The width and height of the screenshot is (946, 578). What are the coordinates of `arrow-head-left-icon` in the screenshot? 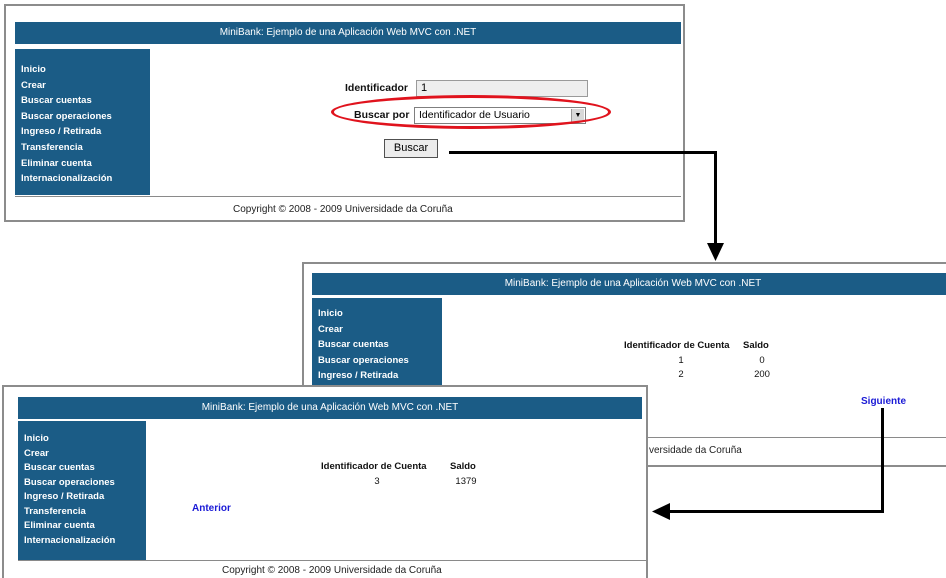 It's located at (661, 511).